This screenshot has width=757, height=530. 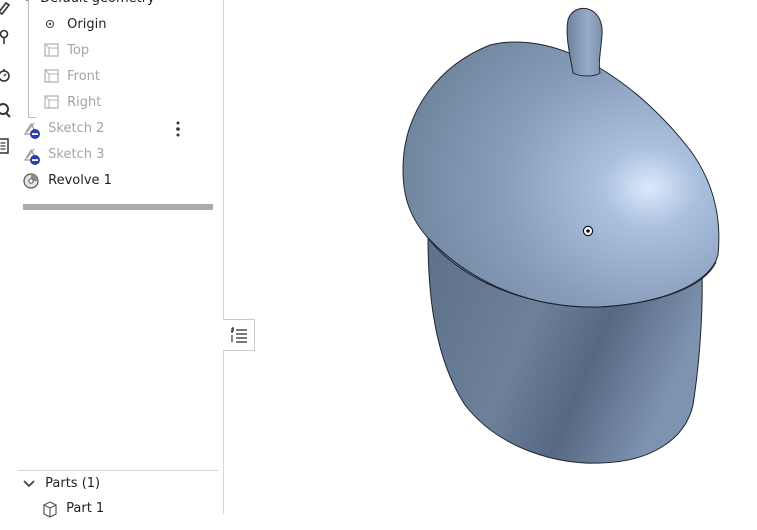 I want to click on part-list-item: Part 1, so click(x=73, y=509).